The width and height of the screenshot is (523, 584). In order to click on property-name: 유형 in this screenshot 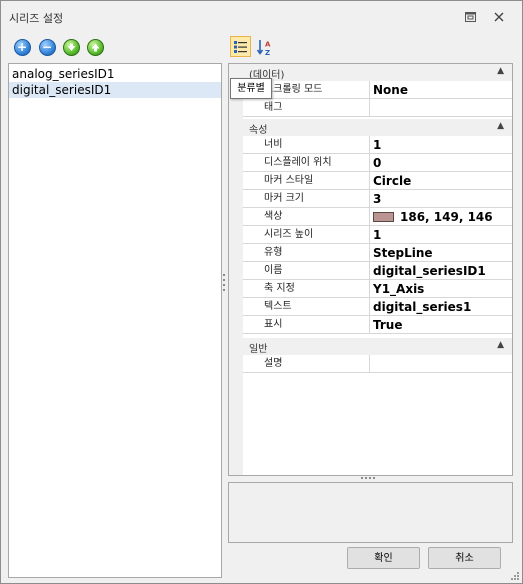, I will do `click(306, 253)`.